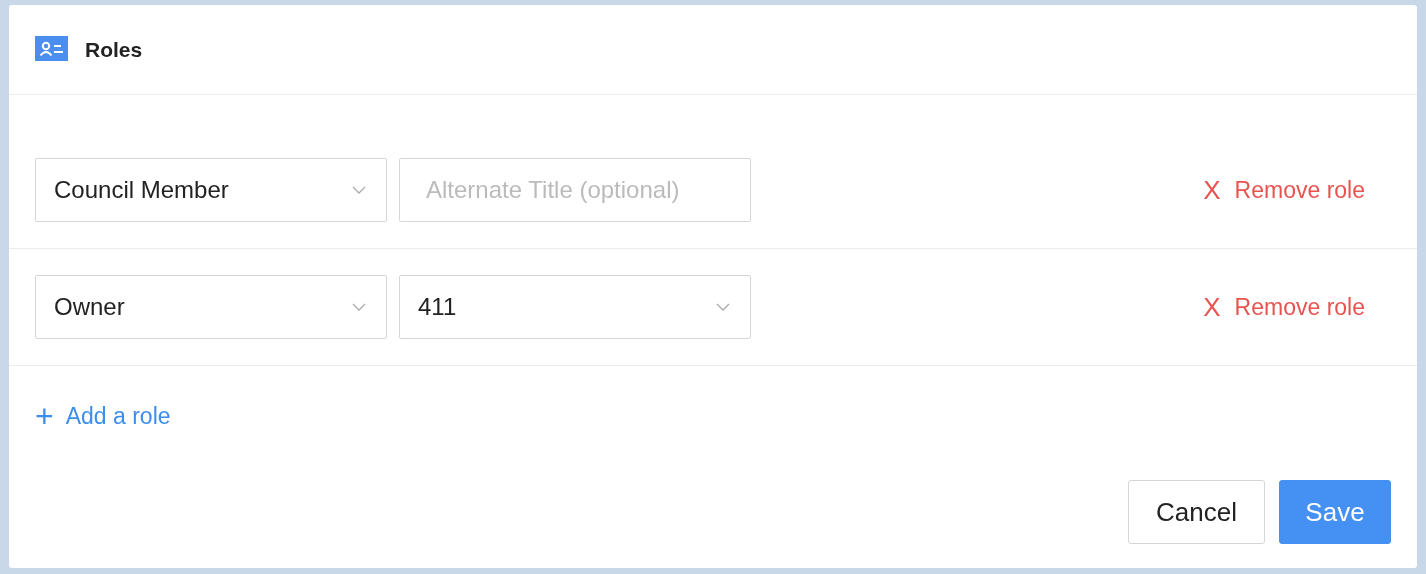 The height and width of the screenshot is (574, 1426). I want to click on role-dropdown: Council Member, so click(211, 190).